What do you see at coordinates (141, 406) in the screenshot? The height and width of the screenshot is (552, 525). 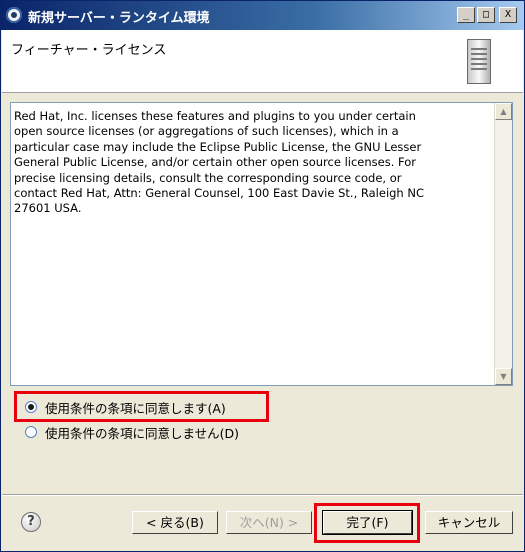 I see `accept-highlight-box` at bounding box center [141, 406].